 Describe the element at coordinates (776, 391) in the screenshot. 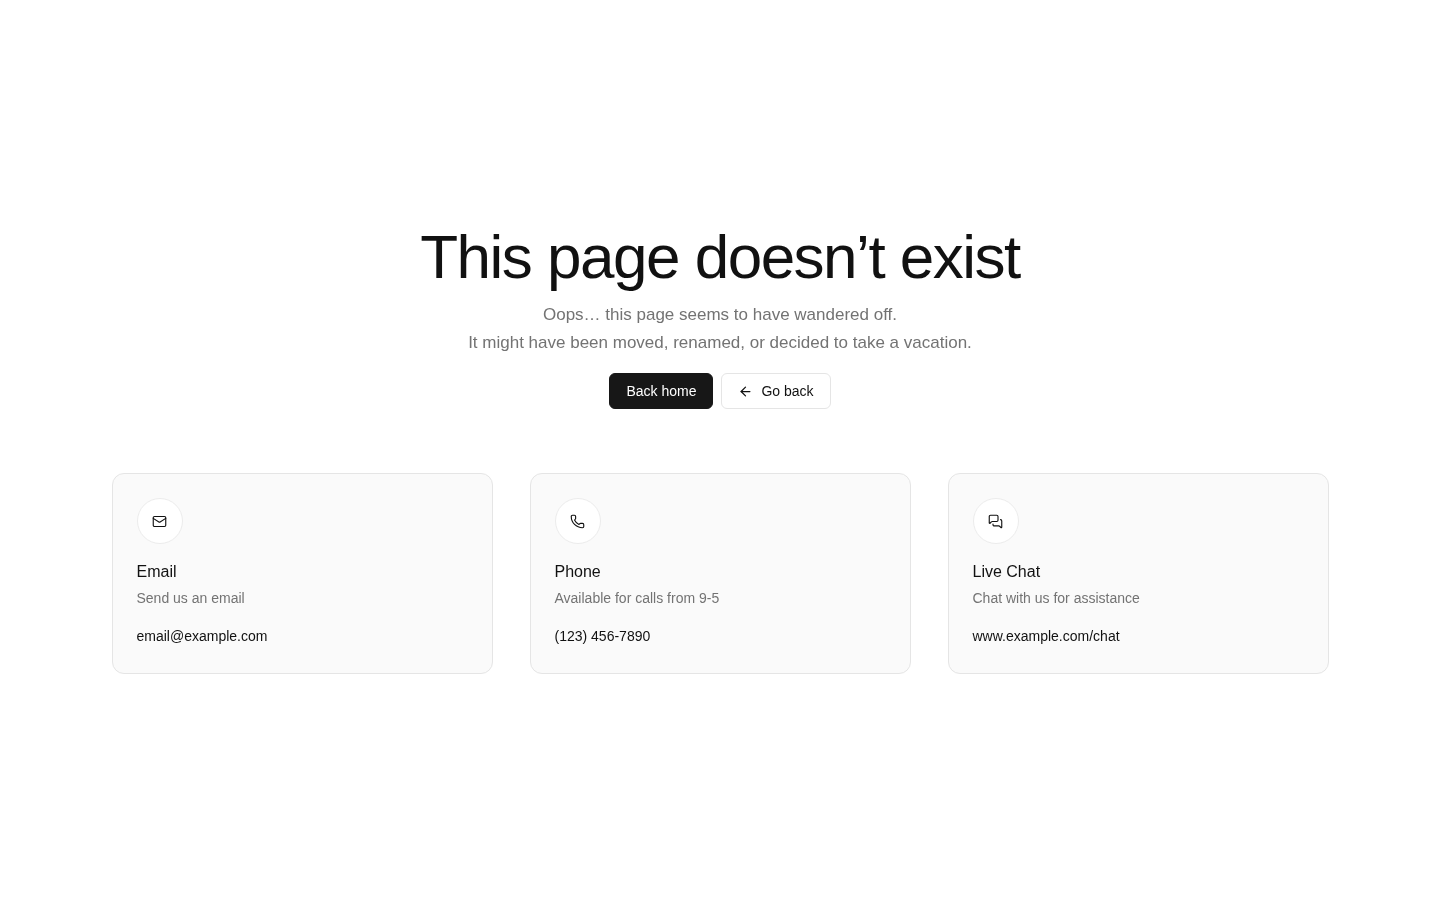

I see `go-back-button: Go back` at that location.